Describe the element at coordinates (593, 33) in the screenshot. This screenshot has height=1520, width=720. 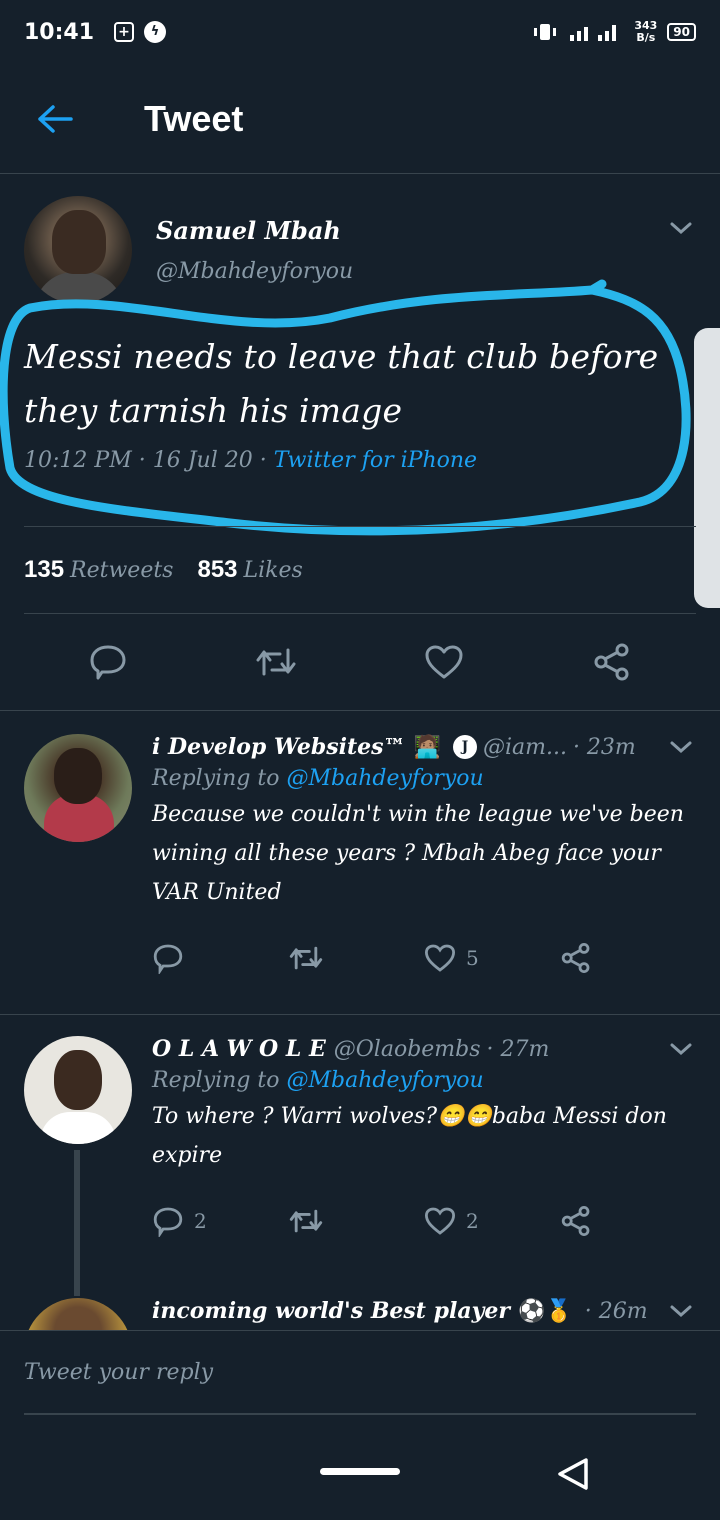
I see `signal-icon` at that location.